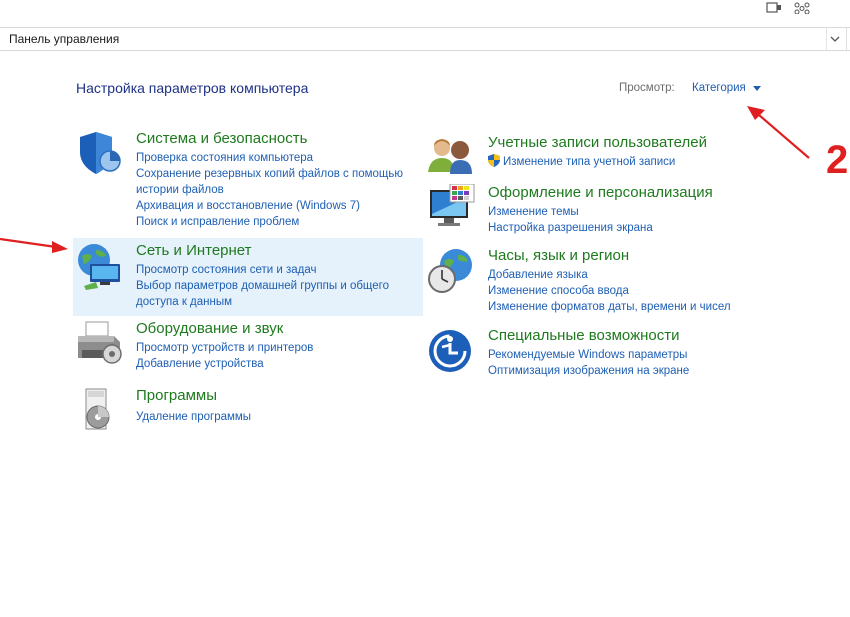 This screenshot has width=850, height=617. Describe the element at coordinates (589, 162) in the screenshot. I see `link-label: Изменение типа учетной записи` at that location.